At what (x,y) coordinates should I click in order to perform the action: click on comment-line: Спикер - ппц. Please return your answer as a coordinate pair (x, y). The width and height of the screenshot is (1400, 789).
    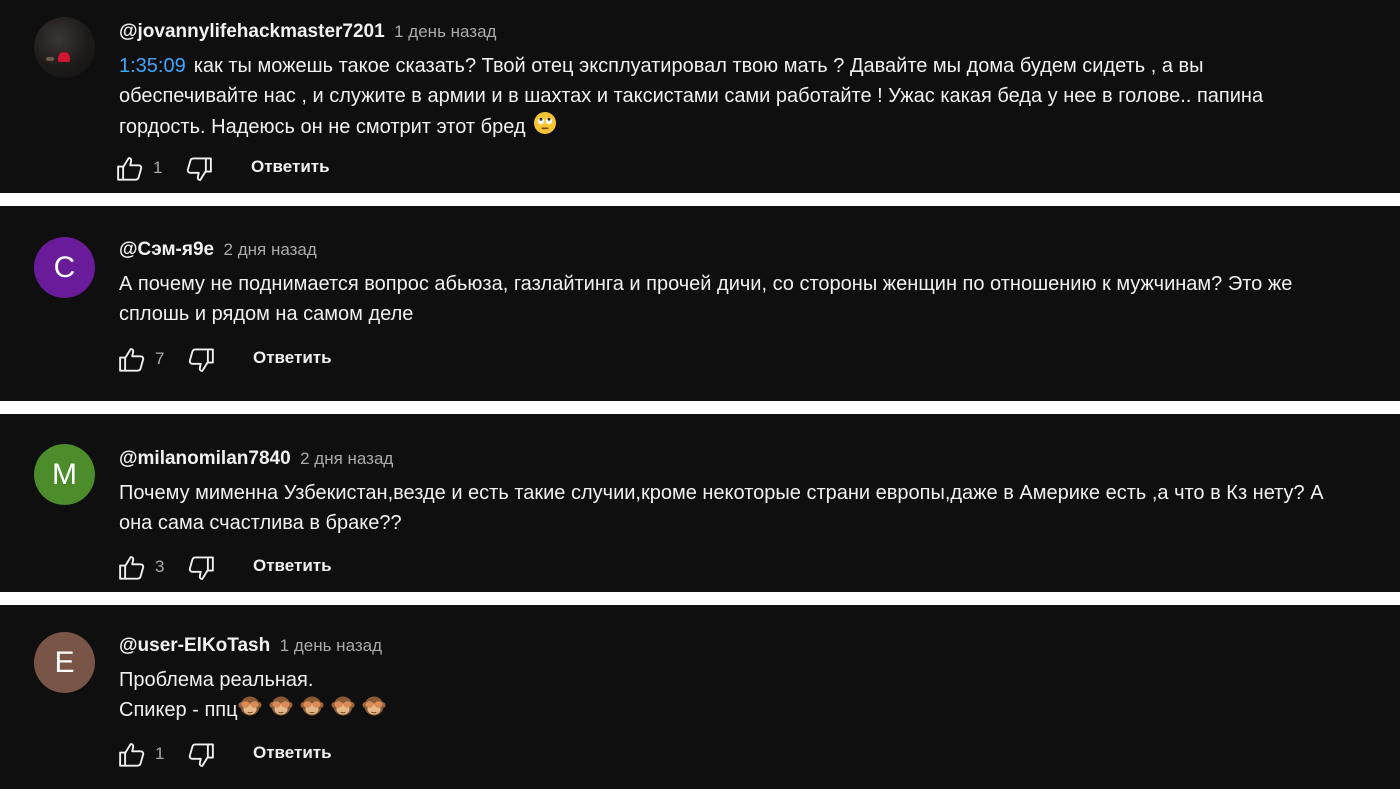
    Looking at the image, I should click on (757, 710).